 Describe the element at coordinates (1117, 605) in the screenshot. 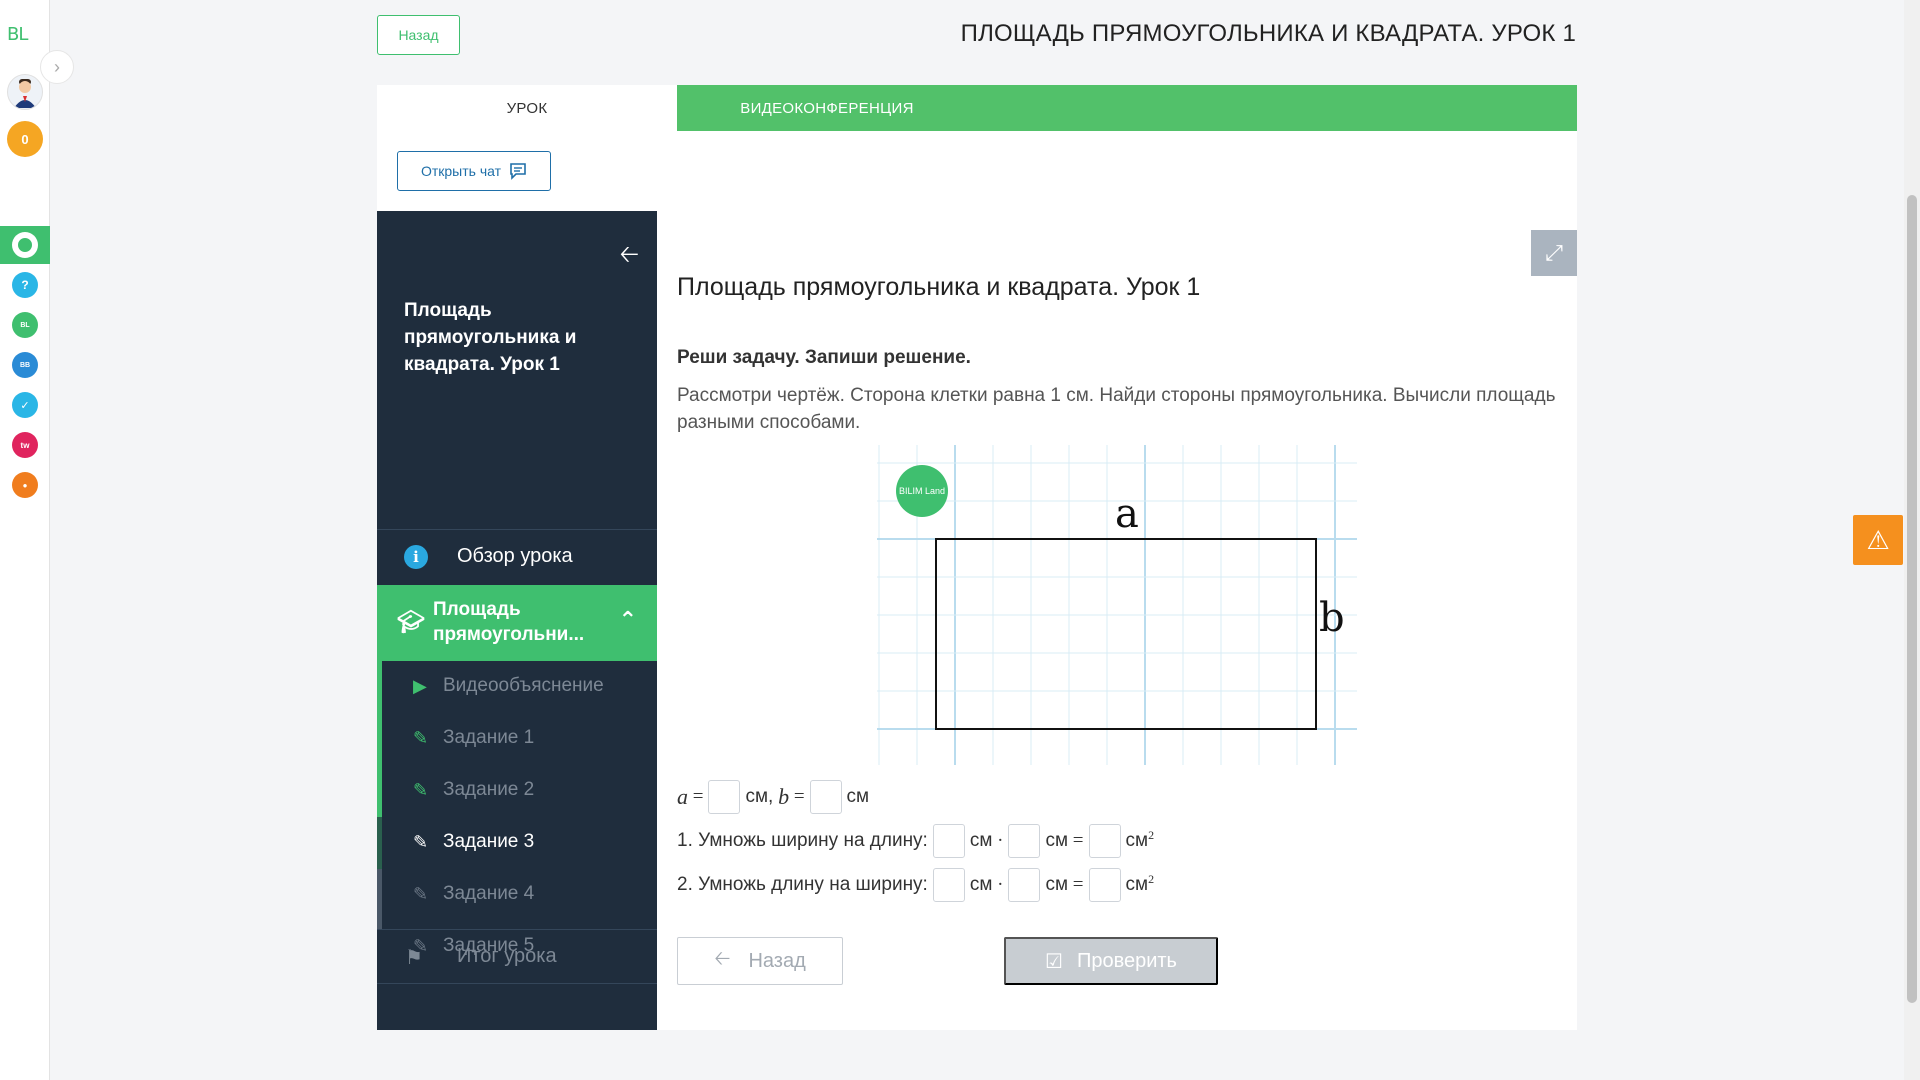

I see `grid-figure: BILIM Land a b` at that location.